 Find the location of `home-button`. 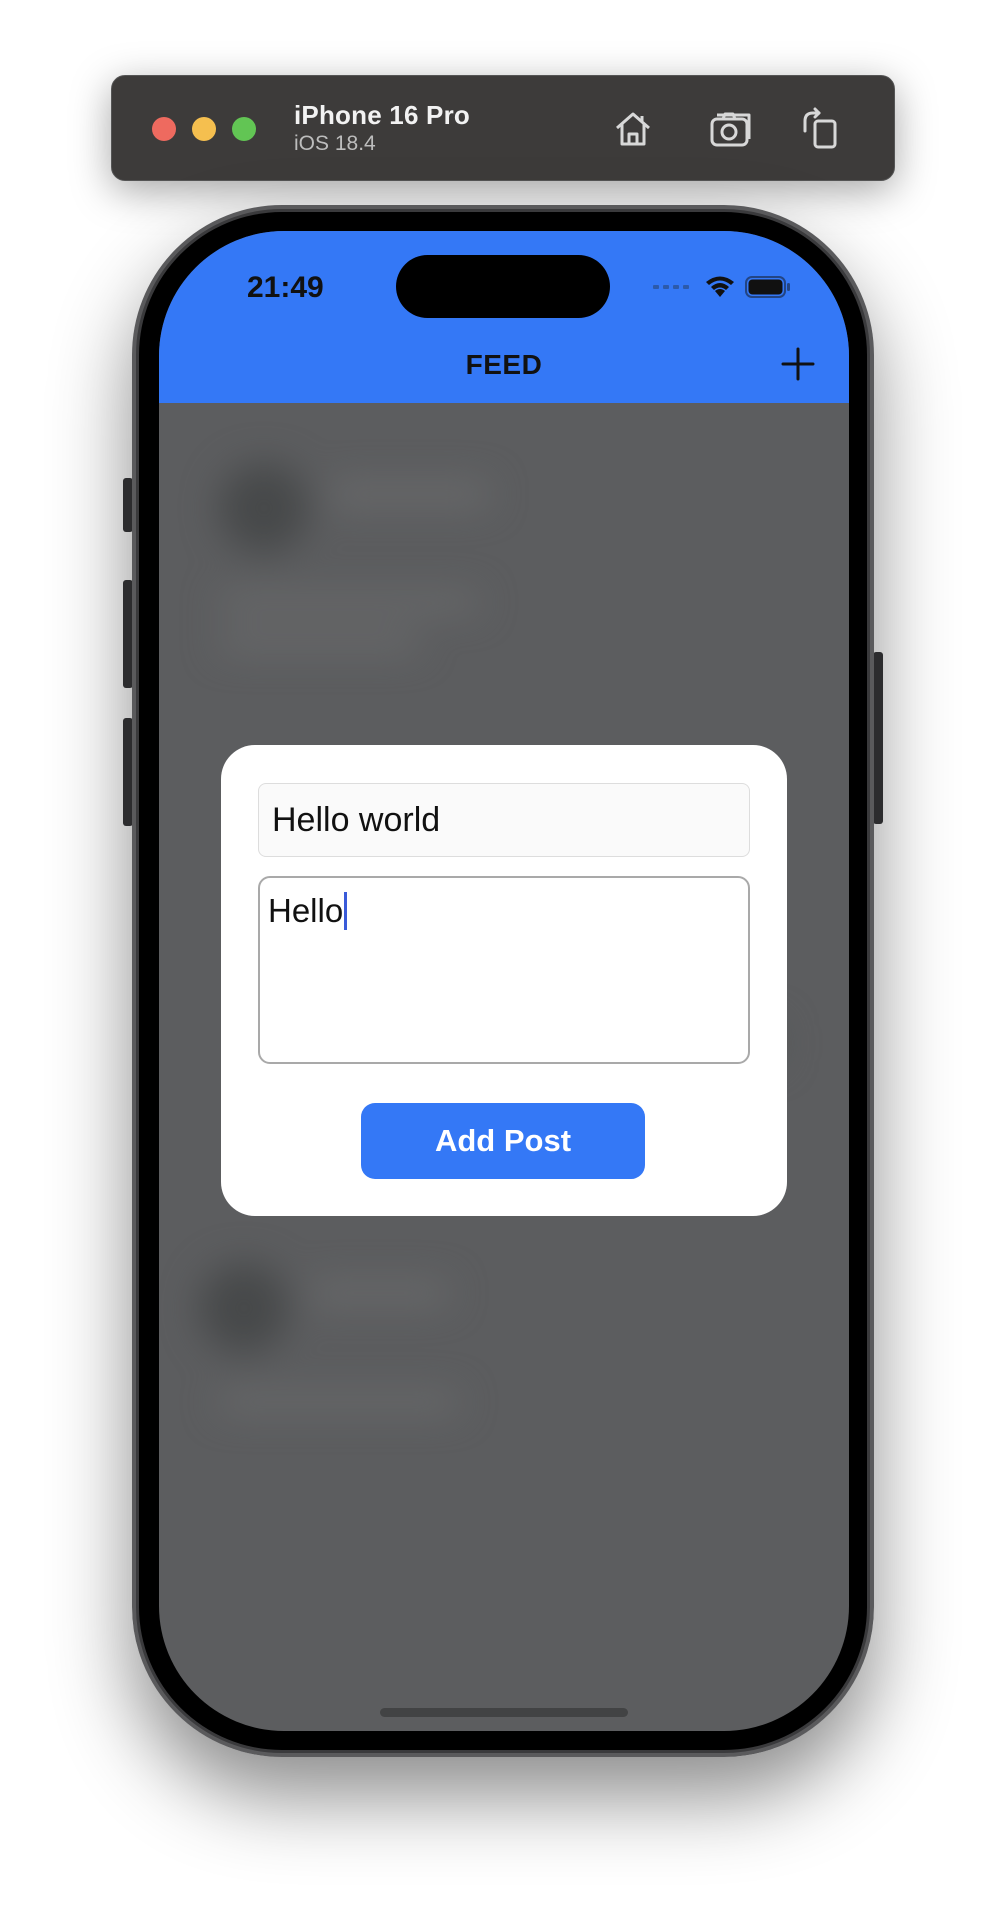

home-button is located at coordinates (633, 129).